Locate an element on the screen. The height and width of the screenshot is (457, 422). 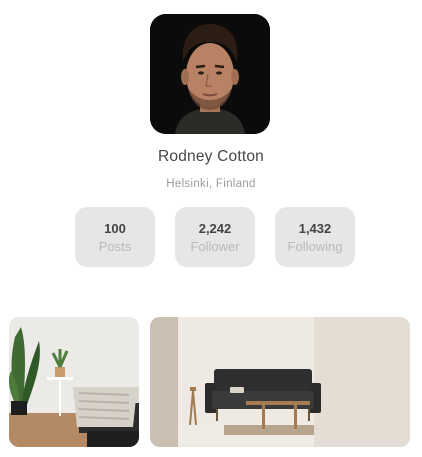
follower-stat: 2,242 Follower is located at coordinates (215, 237).